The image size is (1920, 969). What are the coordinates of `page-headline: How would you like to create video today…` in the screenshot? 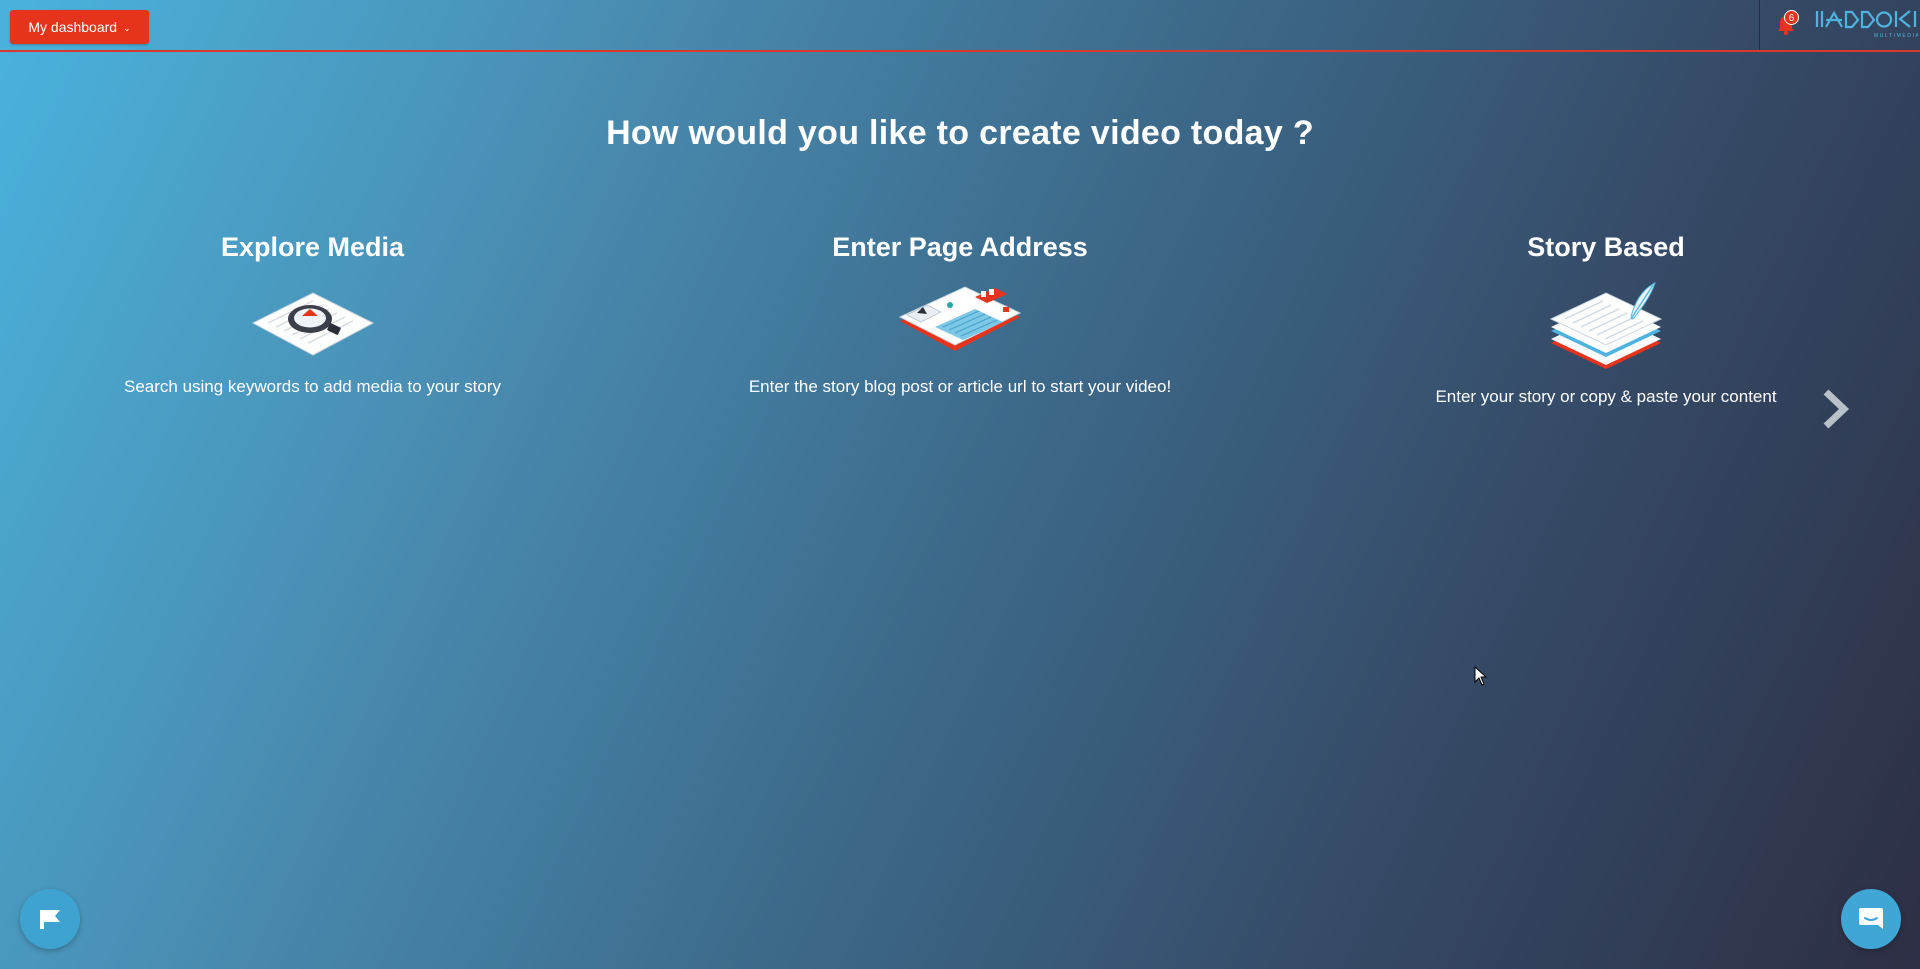 It's located at (960, 133).